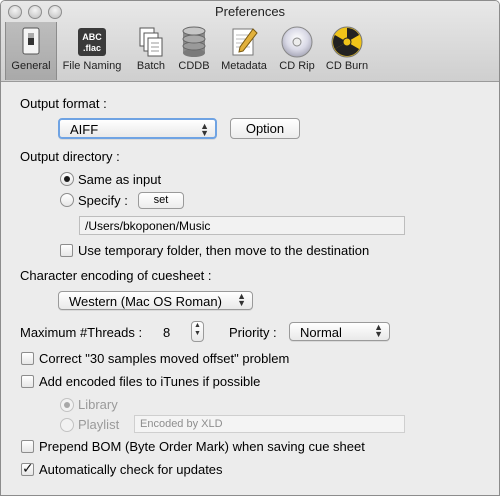 The width and height of the screenshot is (500, 496). I want to click on use-temp-folder-checkbox, so click(66, 250).